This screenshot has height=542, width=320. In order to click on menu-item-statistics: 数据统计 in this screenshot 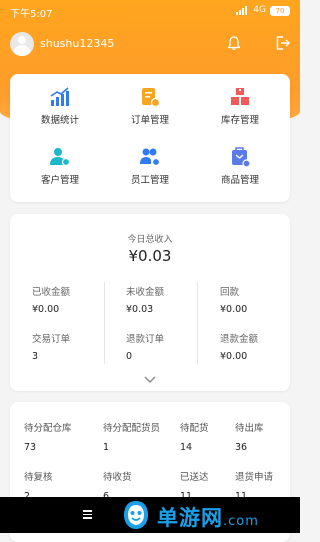, I will do `click(60, 106)`.